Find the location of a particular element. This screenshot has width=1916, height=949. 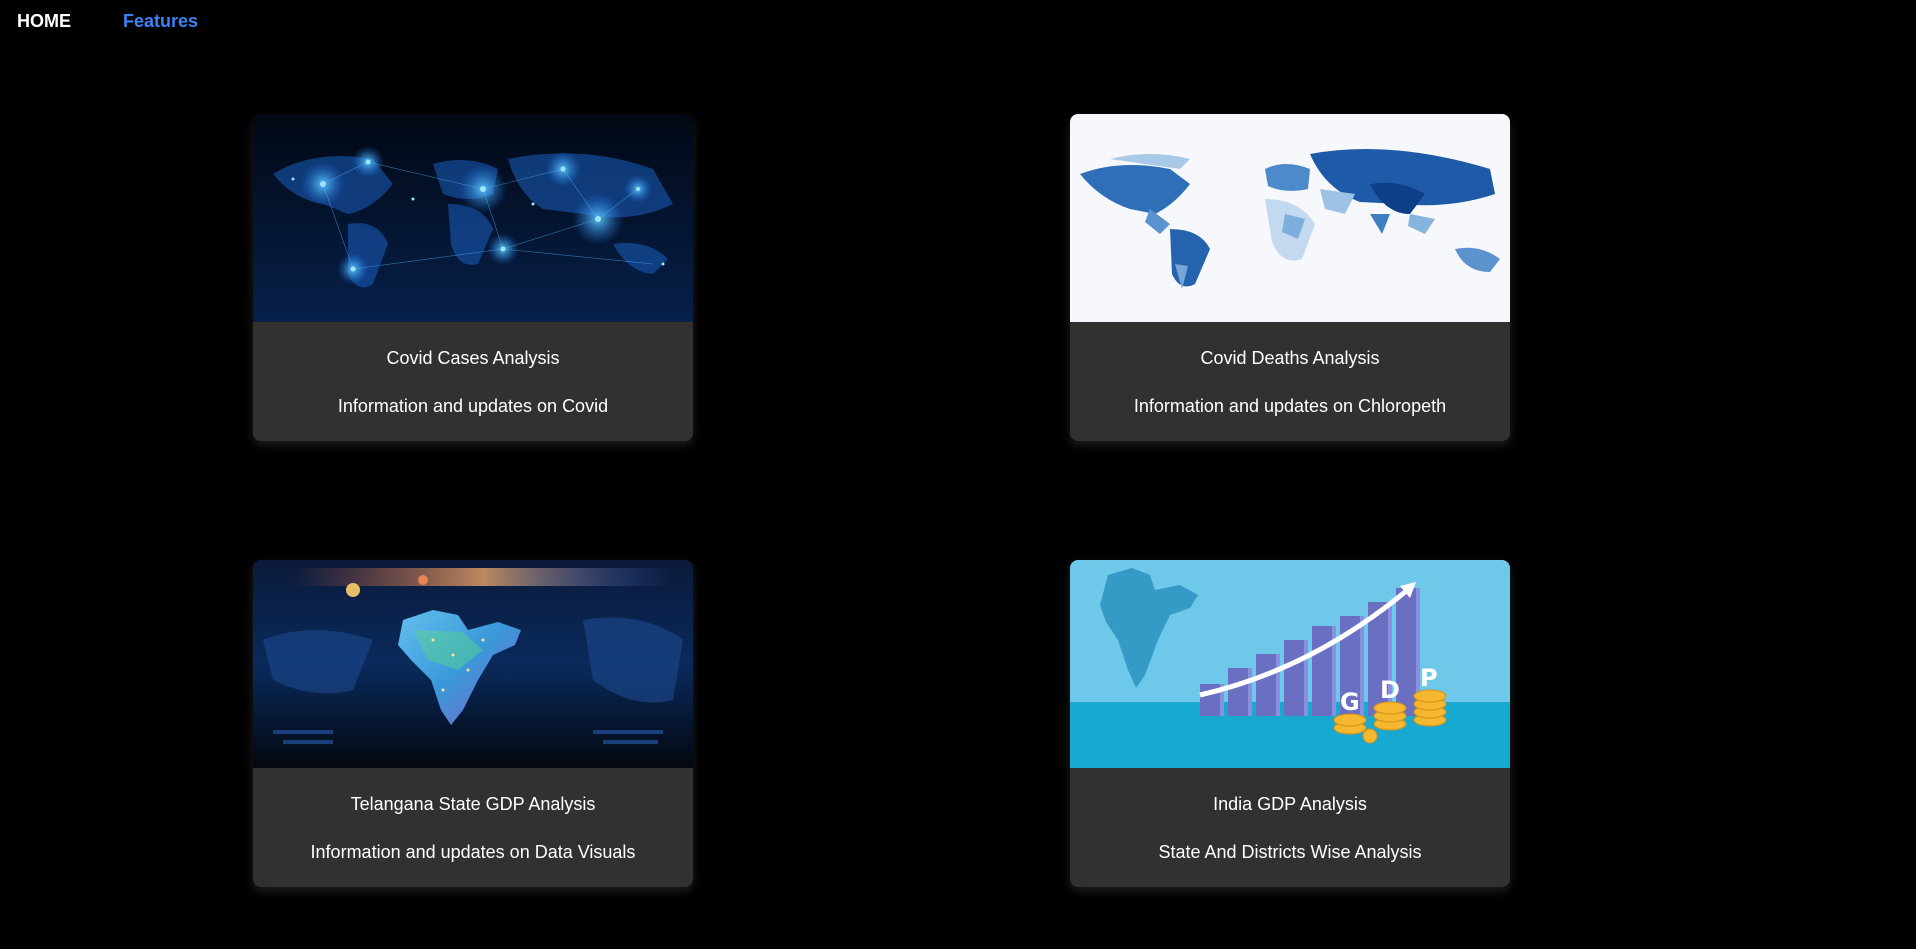

nav-features-link: Features is located at coordinates (160, 21).